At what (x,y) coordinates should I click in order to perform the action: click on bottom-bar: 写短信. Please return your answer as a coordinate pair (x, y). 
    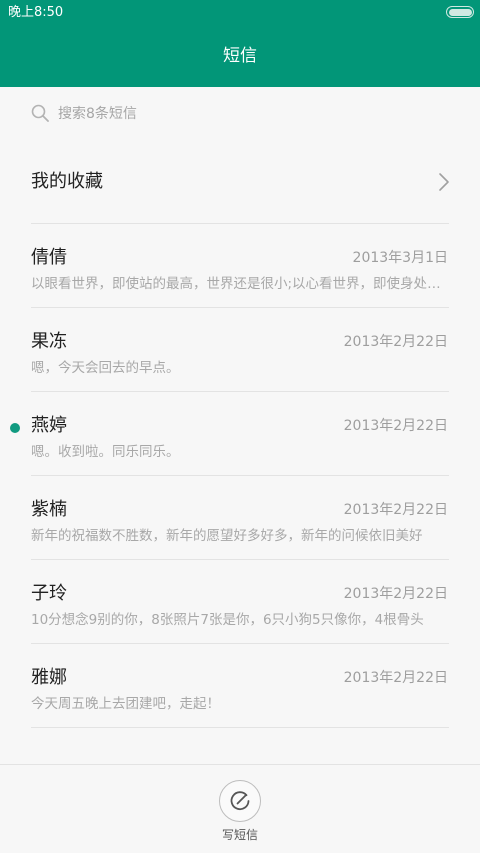
    Looking at the image, I should click on (240, 808).